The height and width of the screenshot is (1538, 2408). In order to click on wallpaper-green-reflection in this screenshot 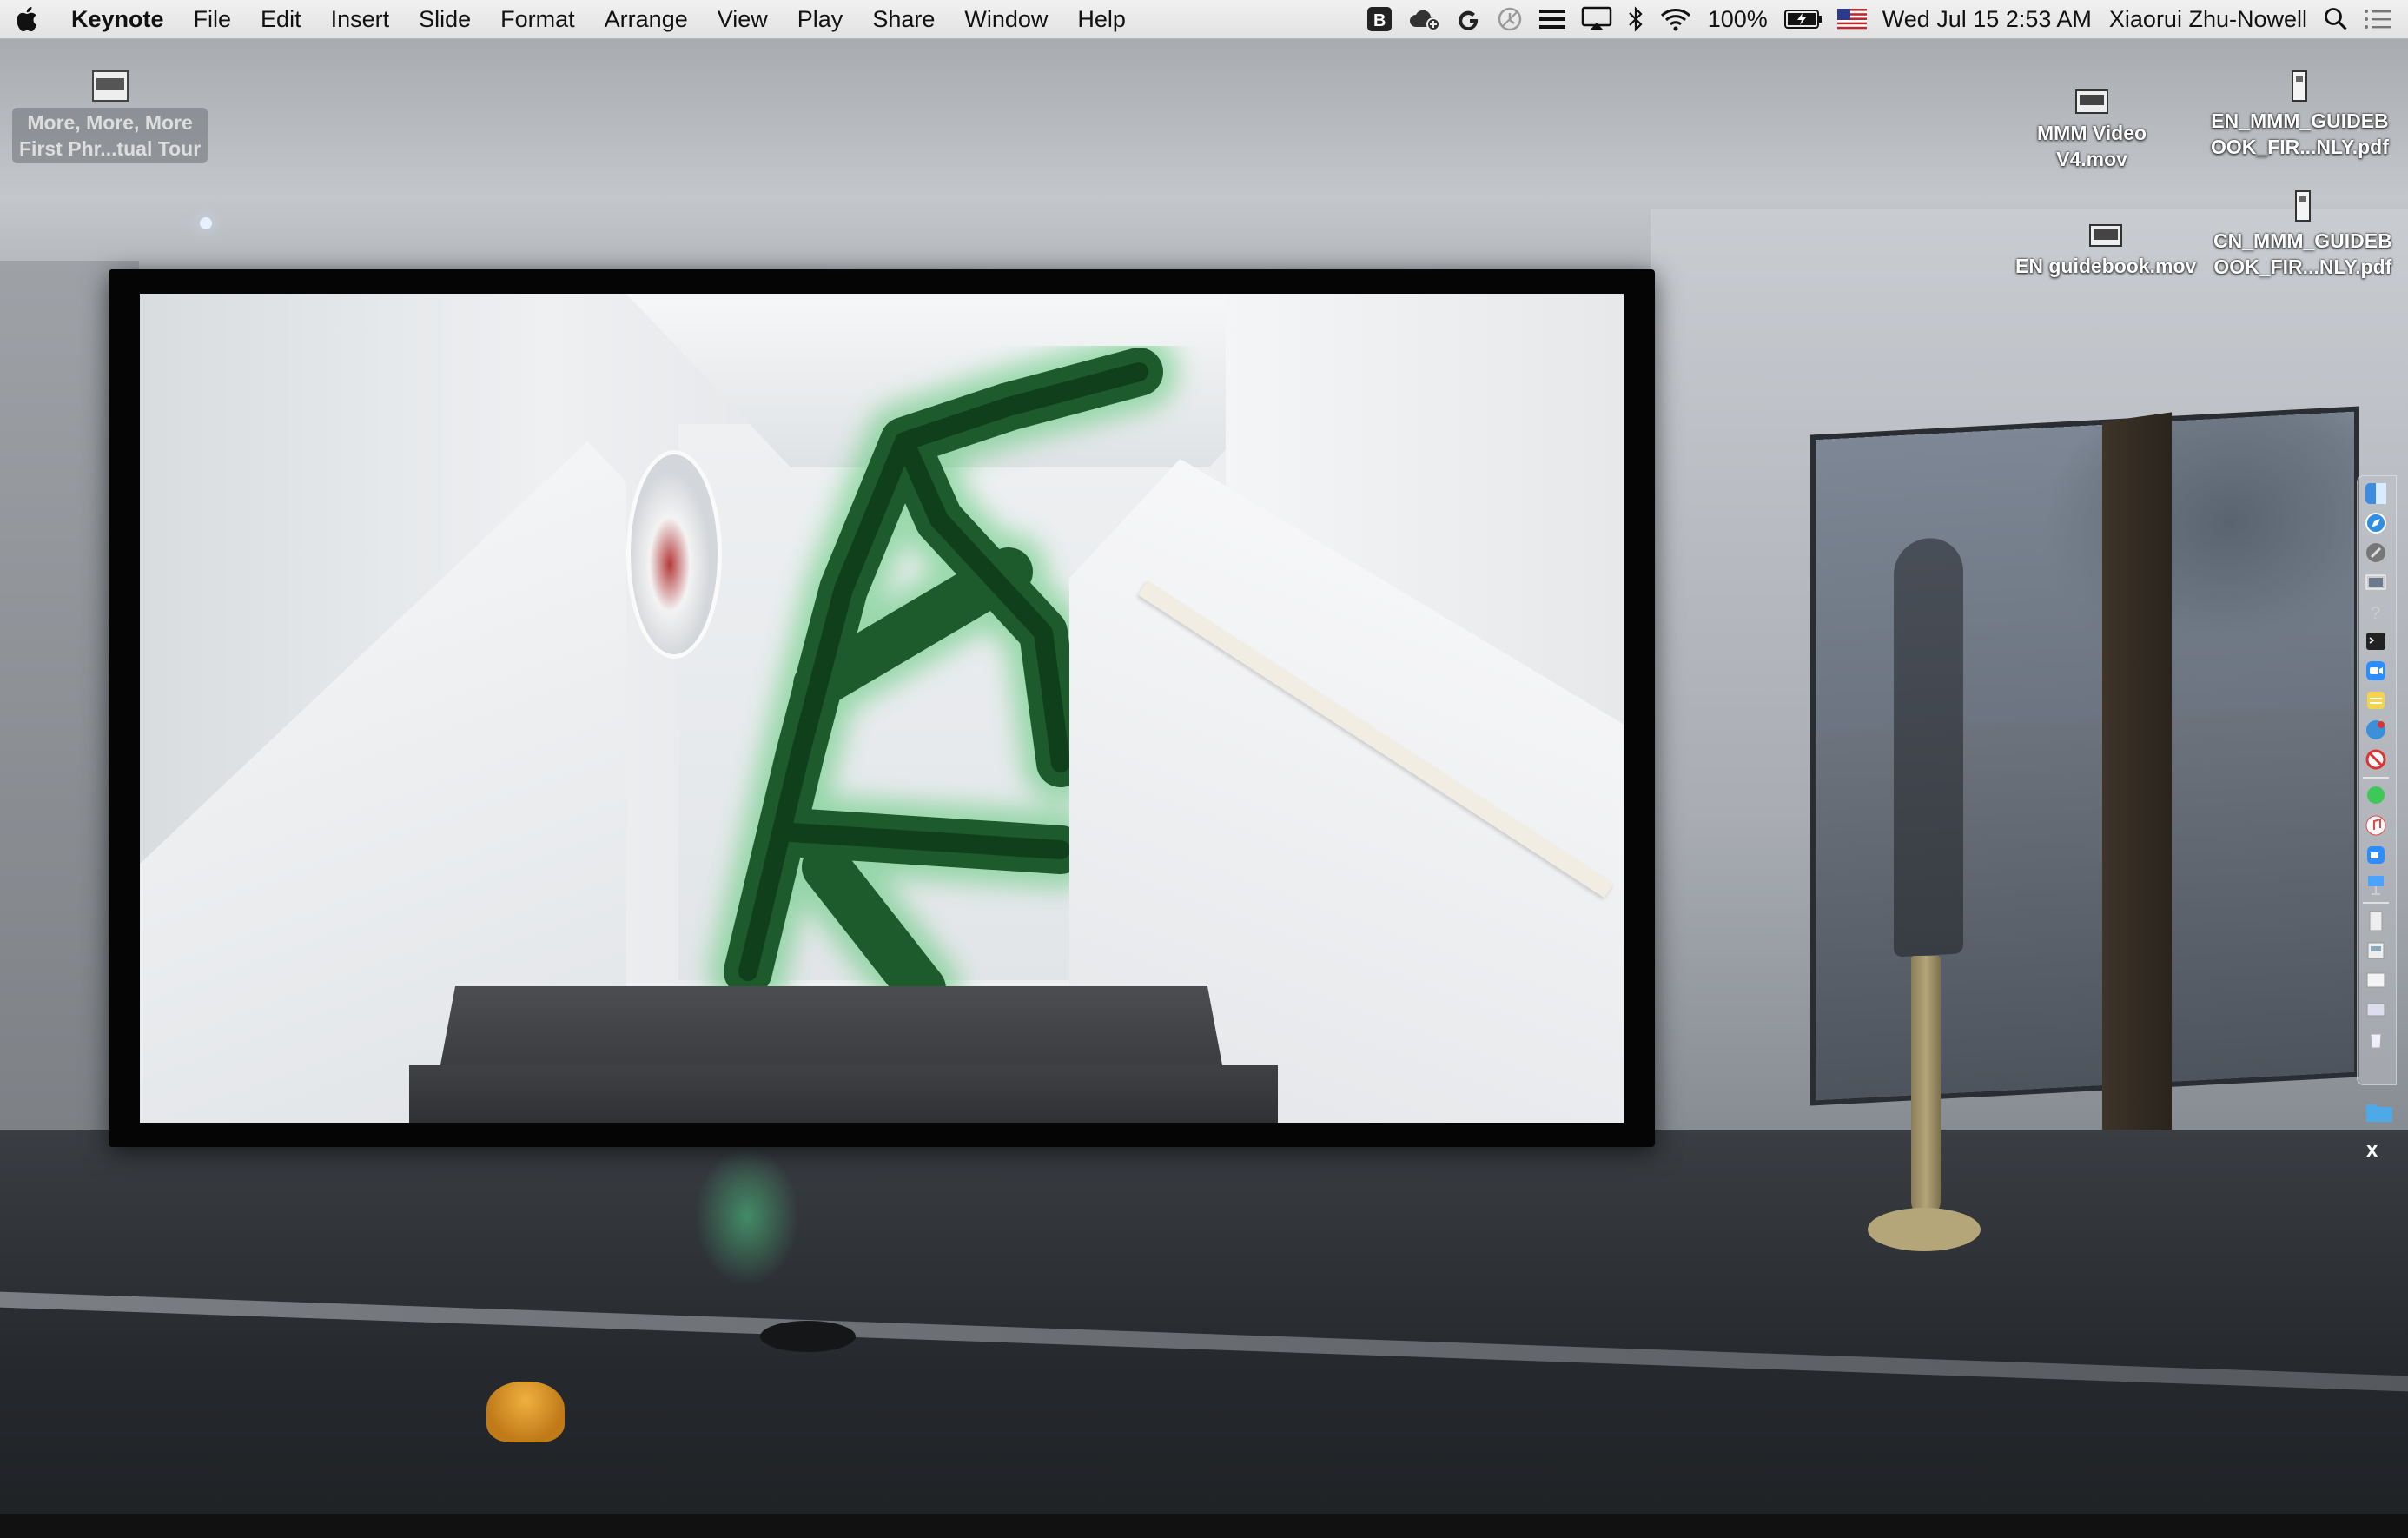, I will do `click(747, 1217)`.